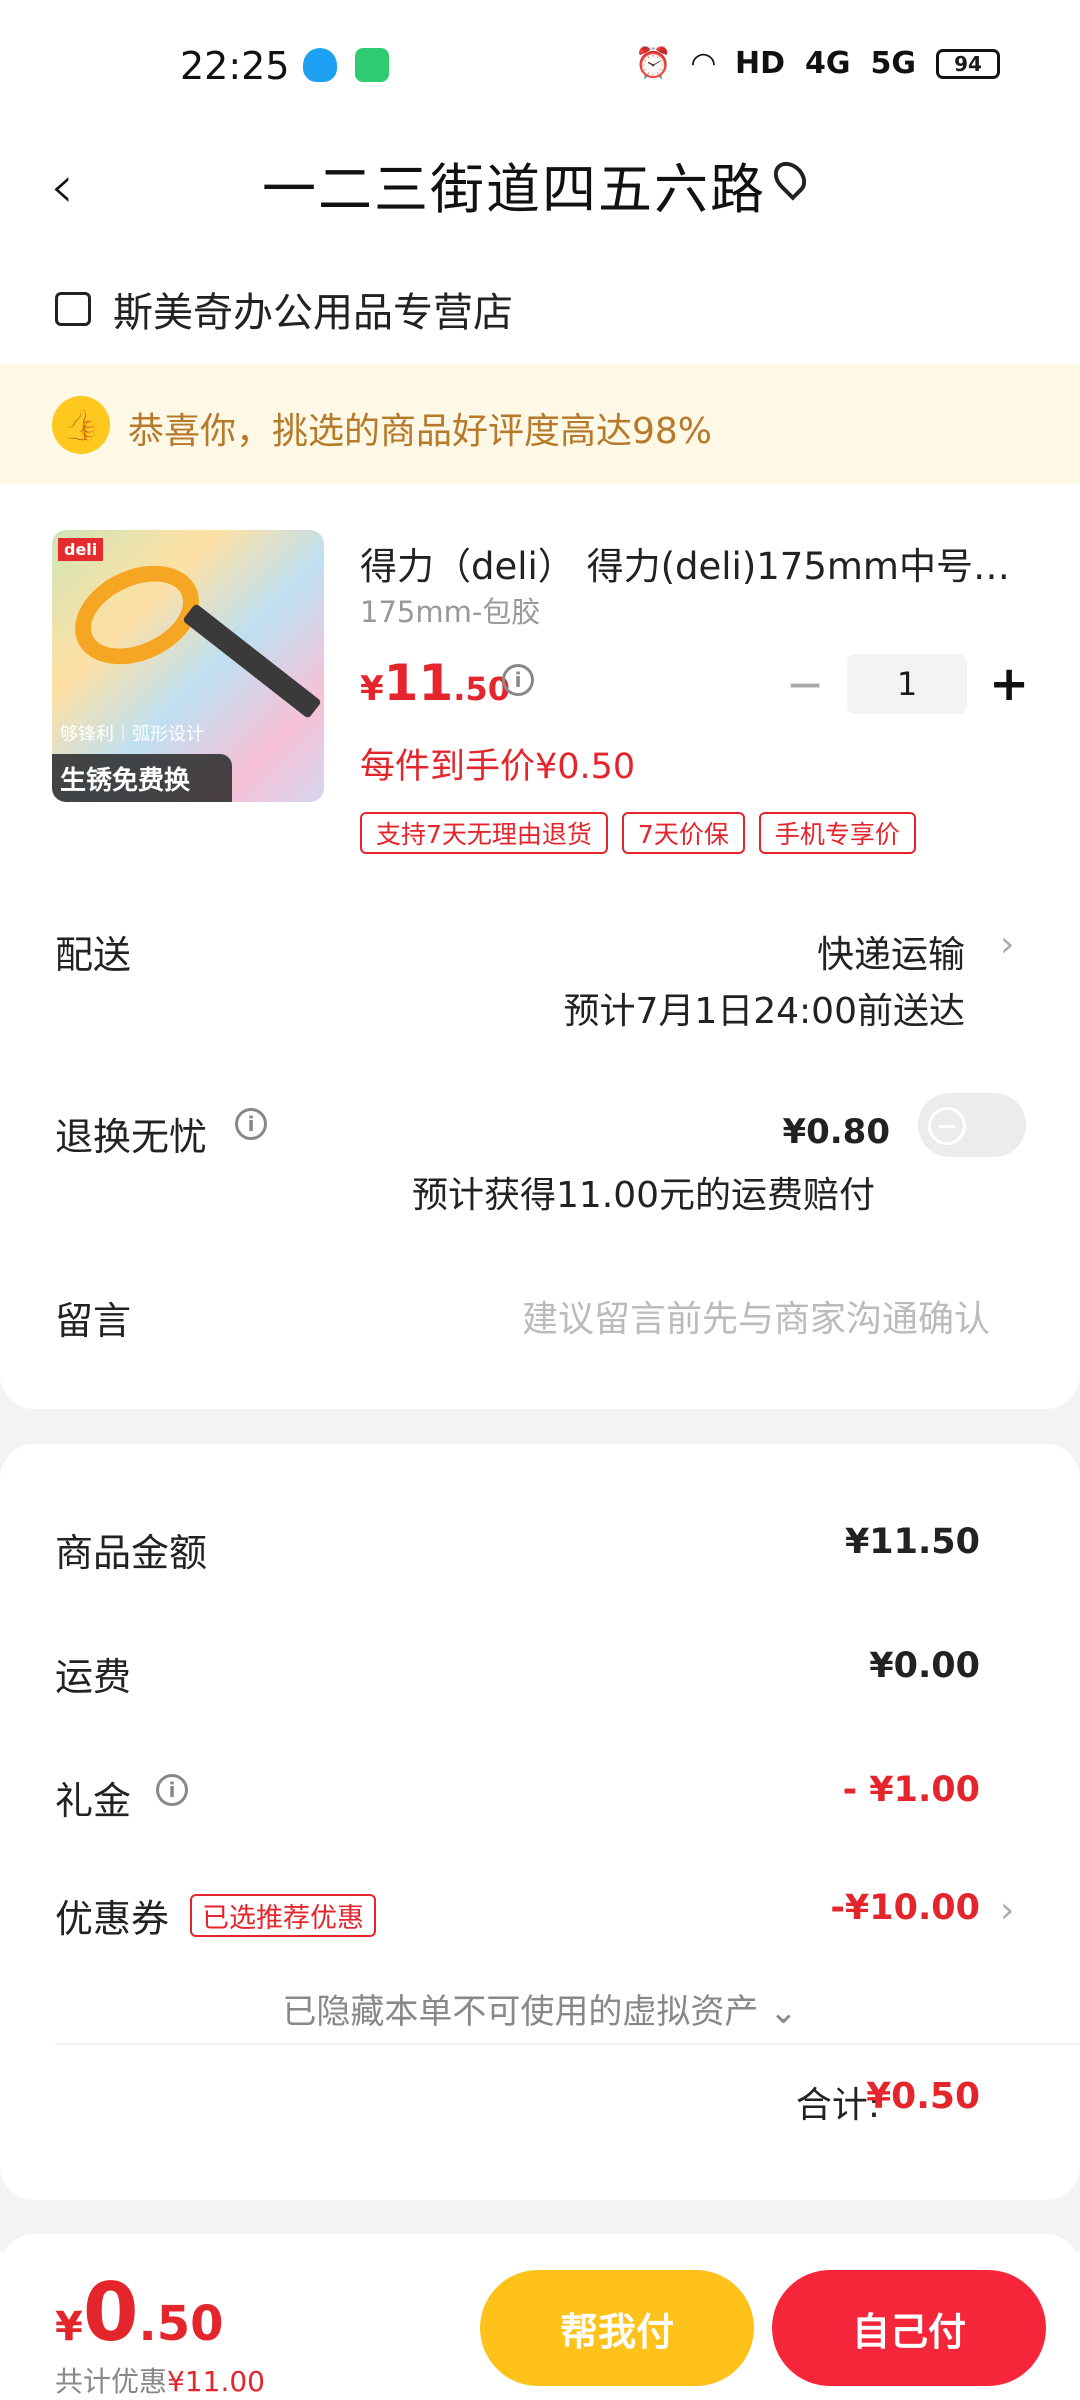  What do you see at coordinates (172, 1790) in the screenshot?
I see `gift-info-icon: i` at bounding box center [172, 1790].